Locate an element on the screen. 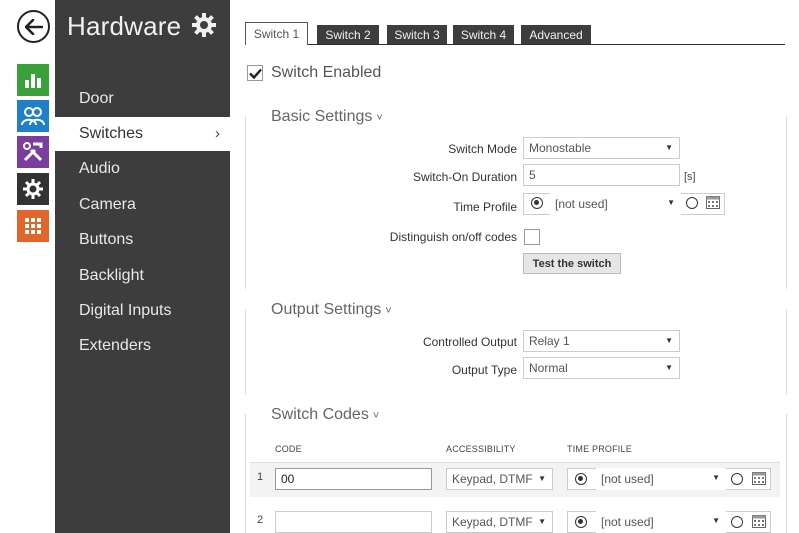 The width and height of the screenshot is (799, 533). test-switch-button: Test the switch is located at coordinates (572, 263).